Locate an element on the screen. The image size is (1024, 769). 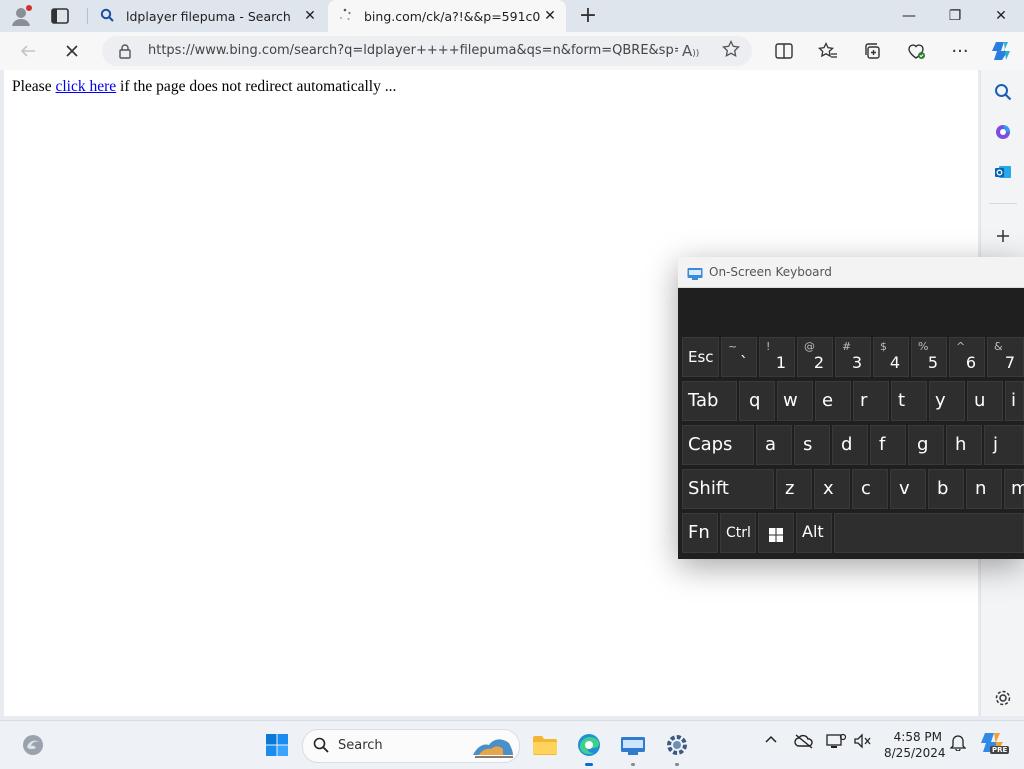
new-tab-button: + is located at coordinates (588, 16).